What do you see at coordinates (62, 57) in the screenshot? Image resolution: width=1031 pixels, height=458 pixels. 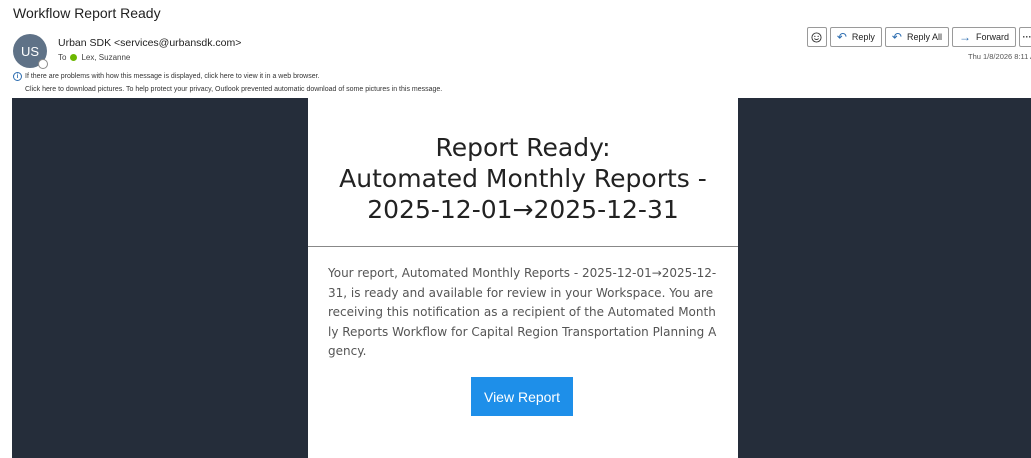 I see `to-label: To` at bounding box center [62, 57].